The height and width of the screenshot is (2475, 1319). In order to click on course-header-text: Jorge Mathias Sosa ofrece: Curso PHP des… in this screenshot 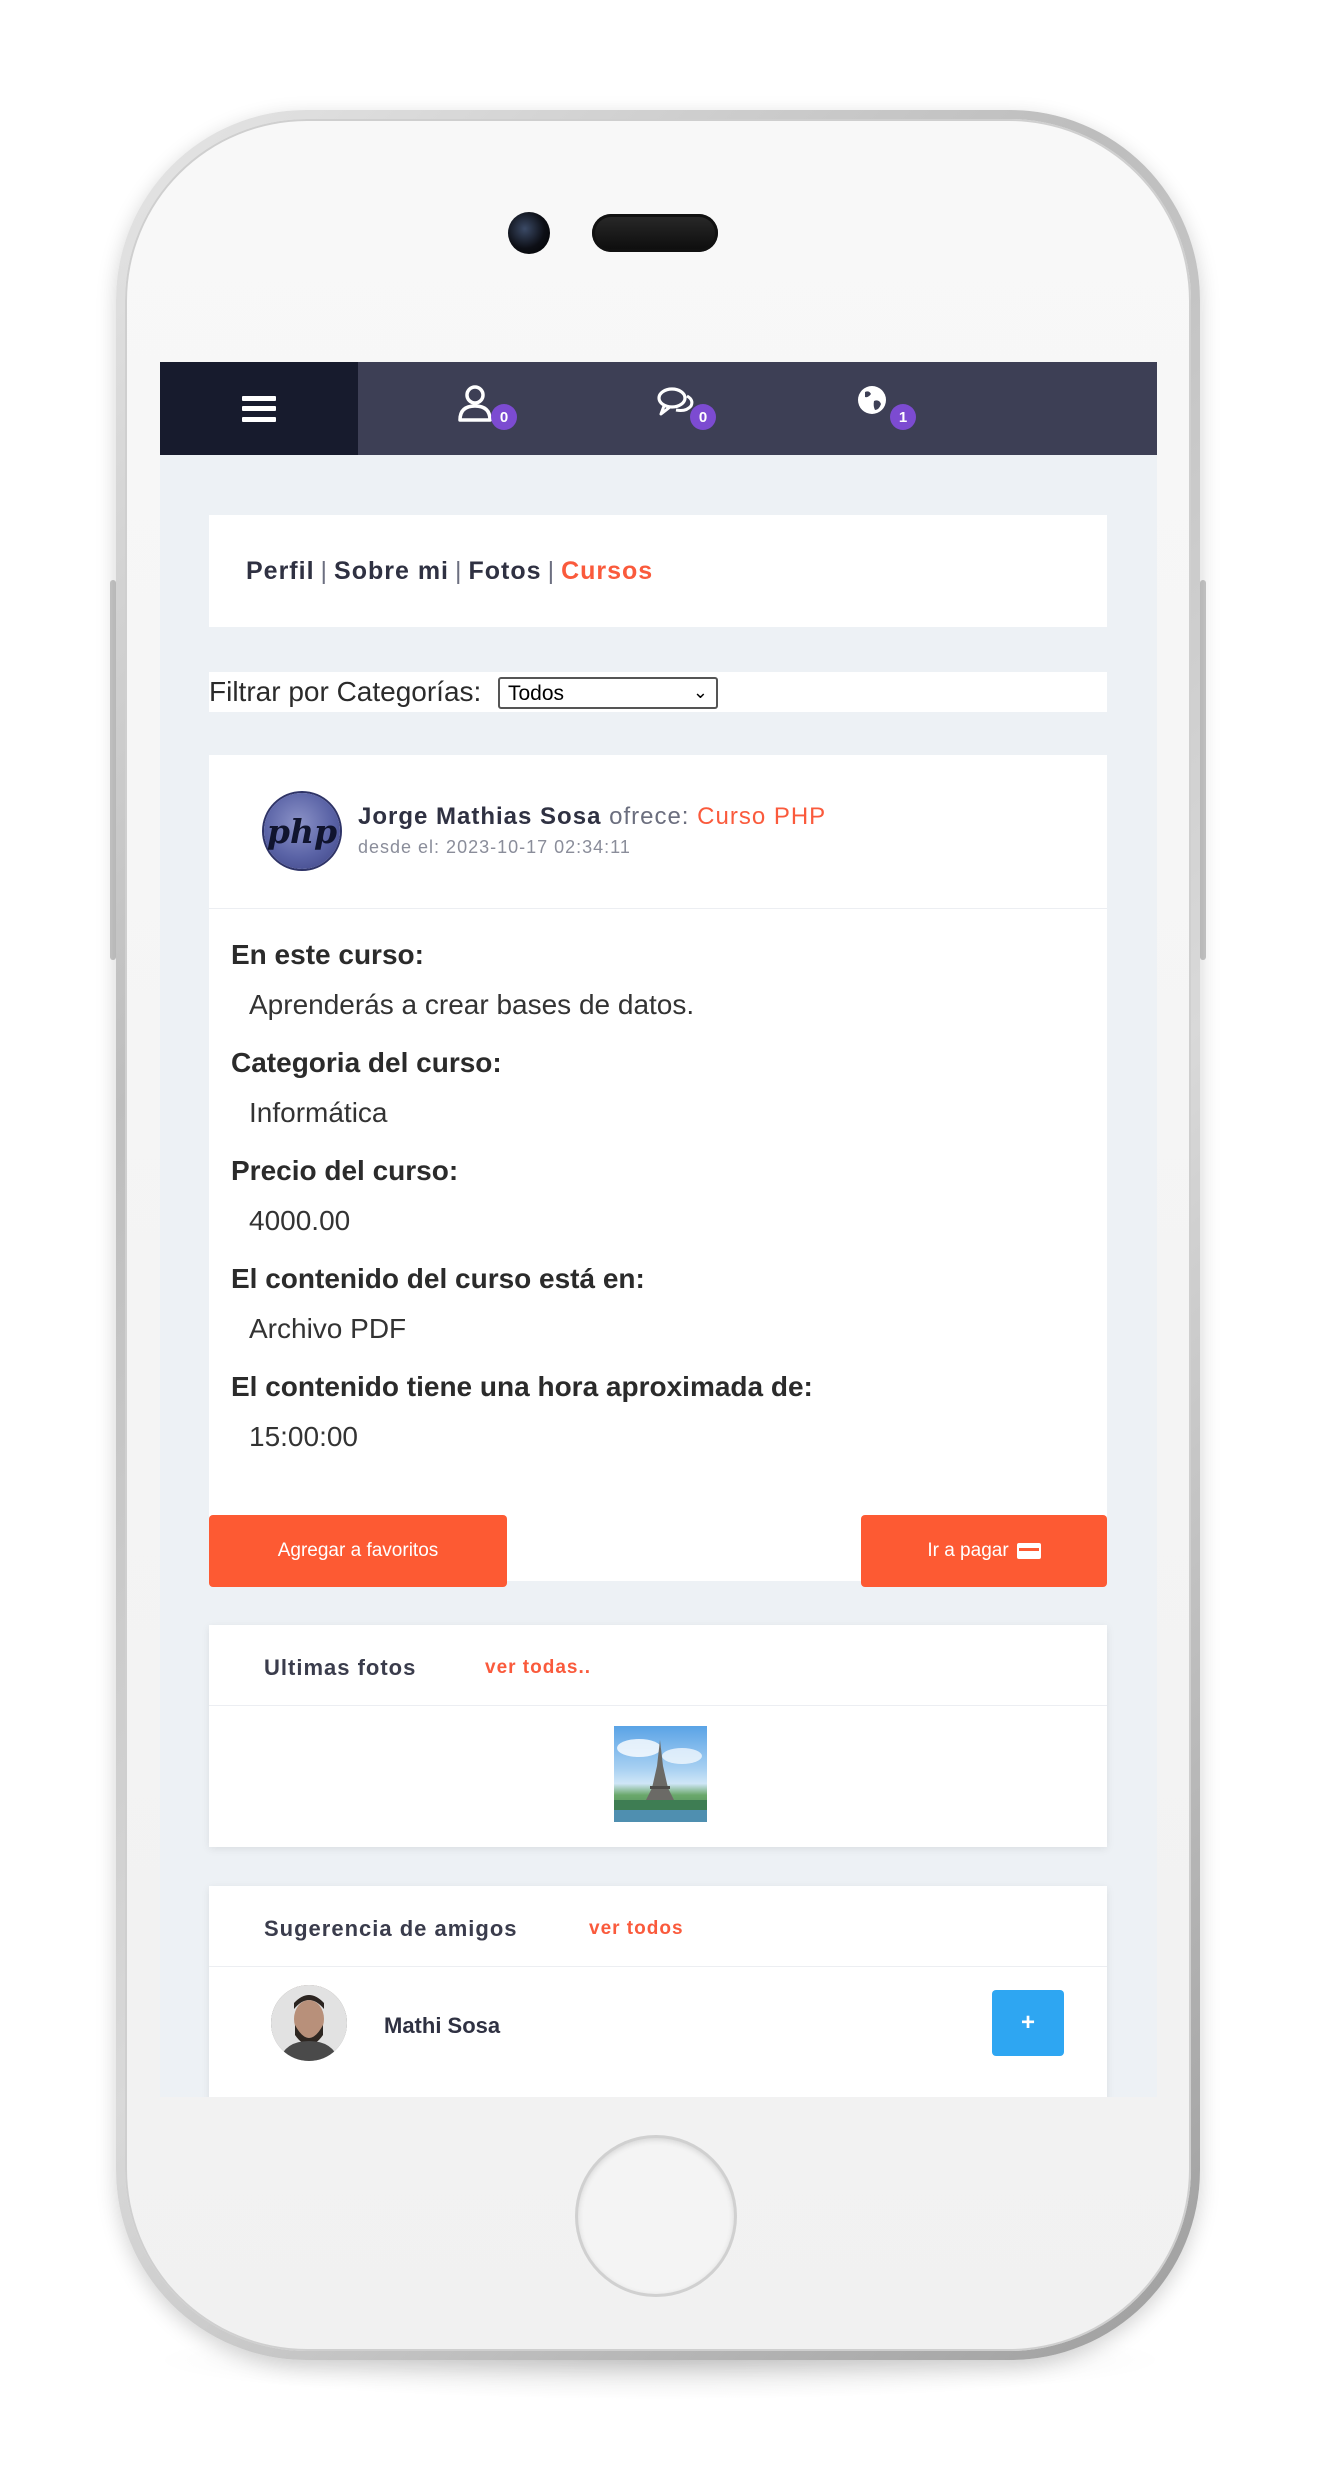, I will do `click(592, 830)`.